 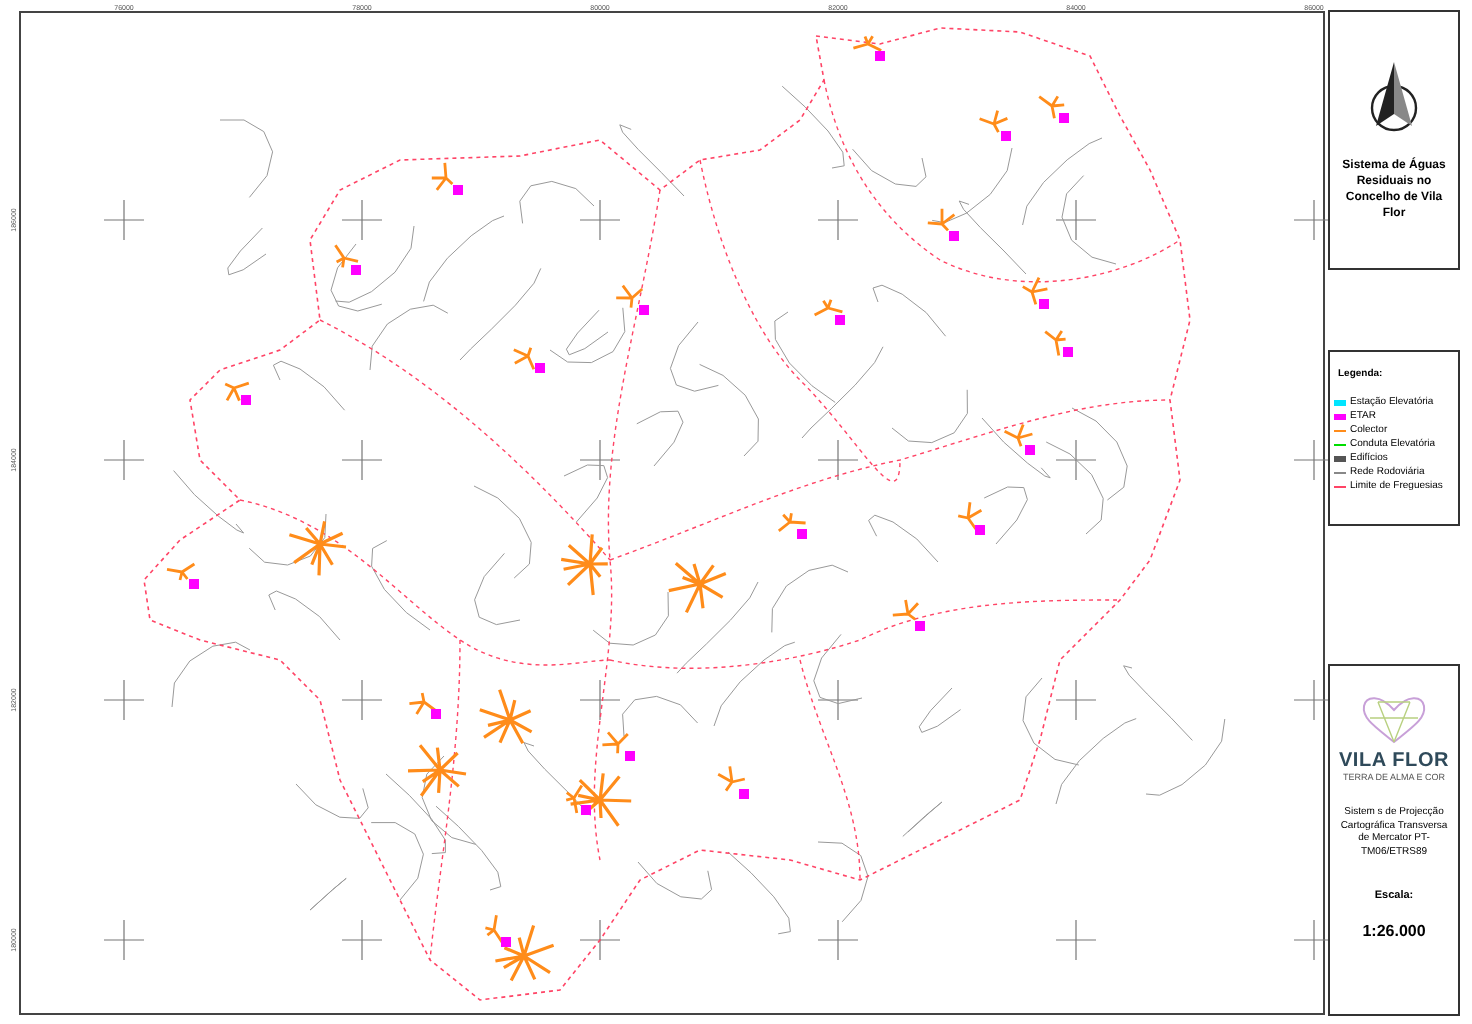 I want to click on logo-name: VILA FLOR, so click(x=1394, y=761).